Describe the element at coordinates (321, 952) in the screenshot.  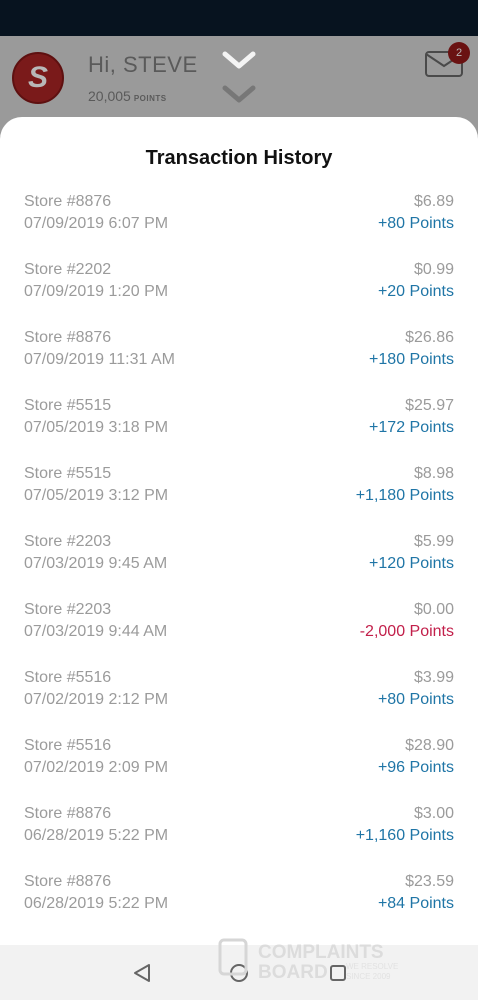
I see `watermark-line1: COMPLAINTS` at that location.